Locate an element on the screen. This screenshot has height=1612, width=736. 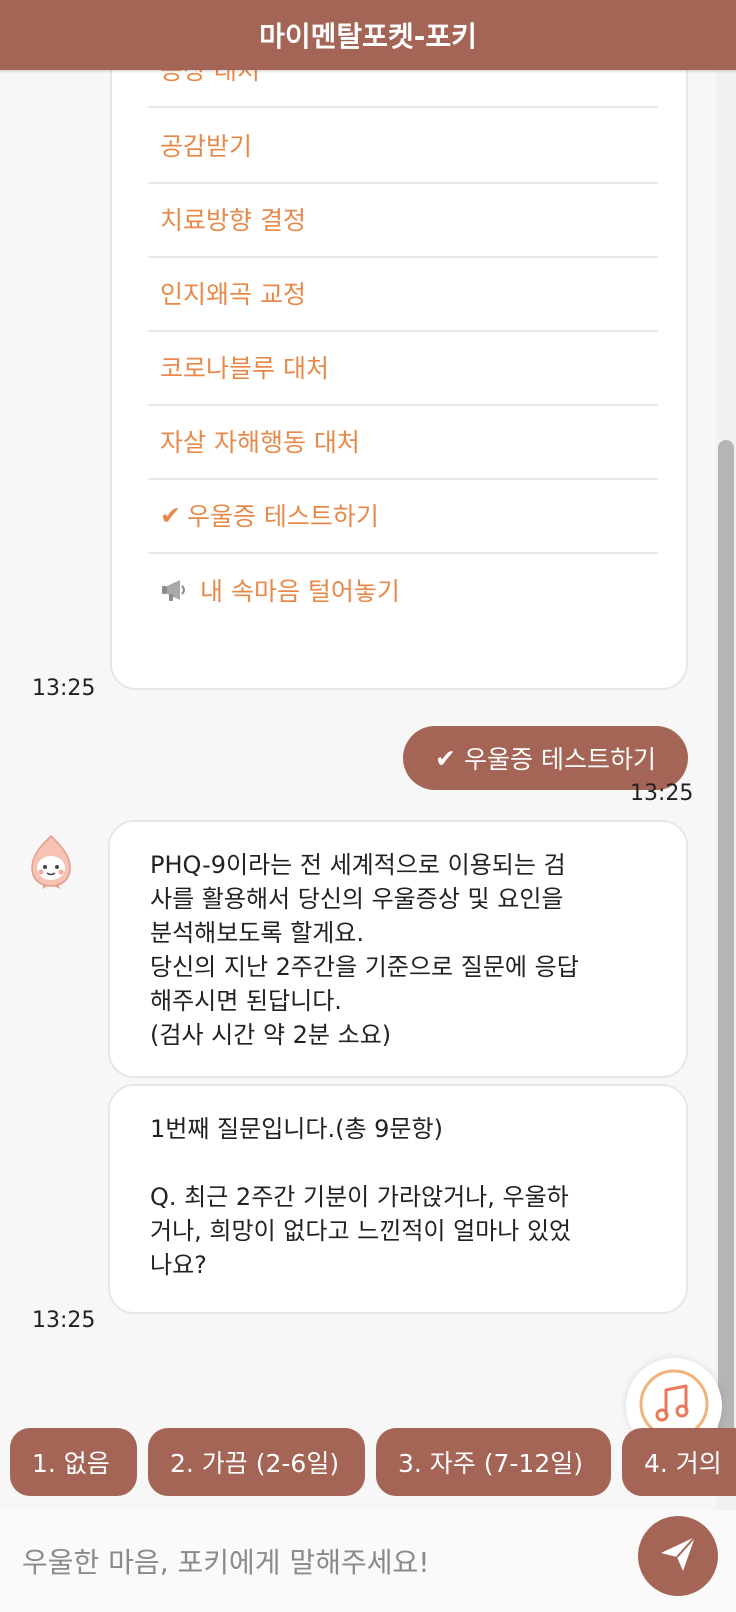
quick-reply-label: 3. 자주 (7-12일) is located at coordinates (490, 1463).